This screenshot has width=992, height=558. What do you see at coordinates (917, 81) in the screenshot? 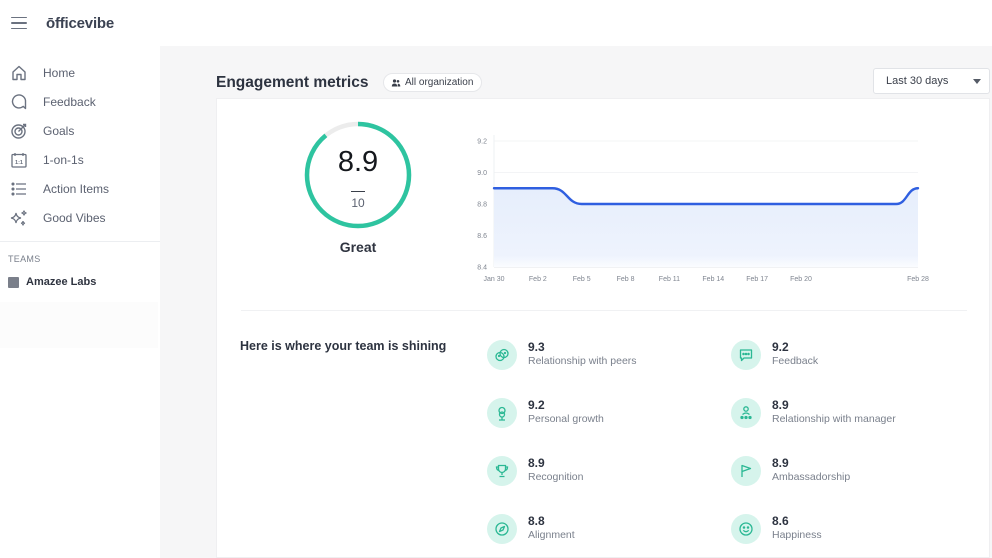
I see `date-range-value: Last 30 days` at bounding box center [917, 81].